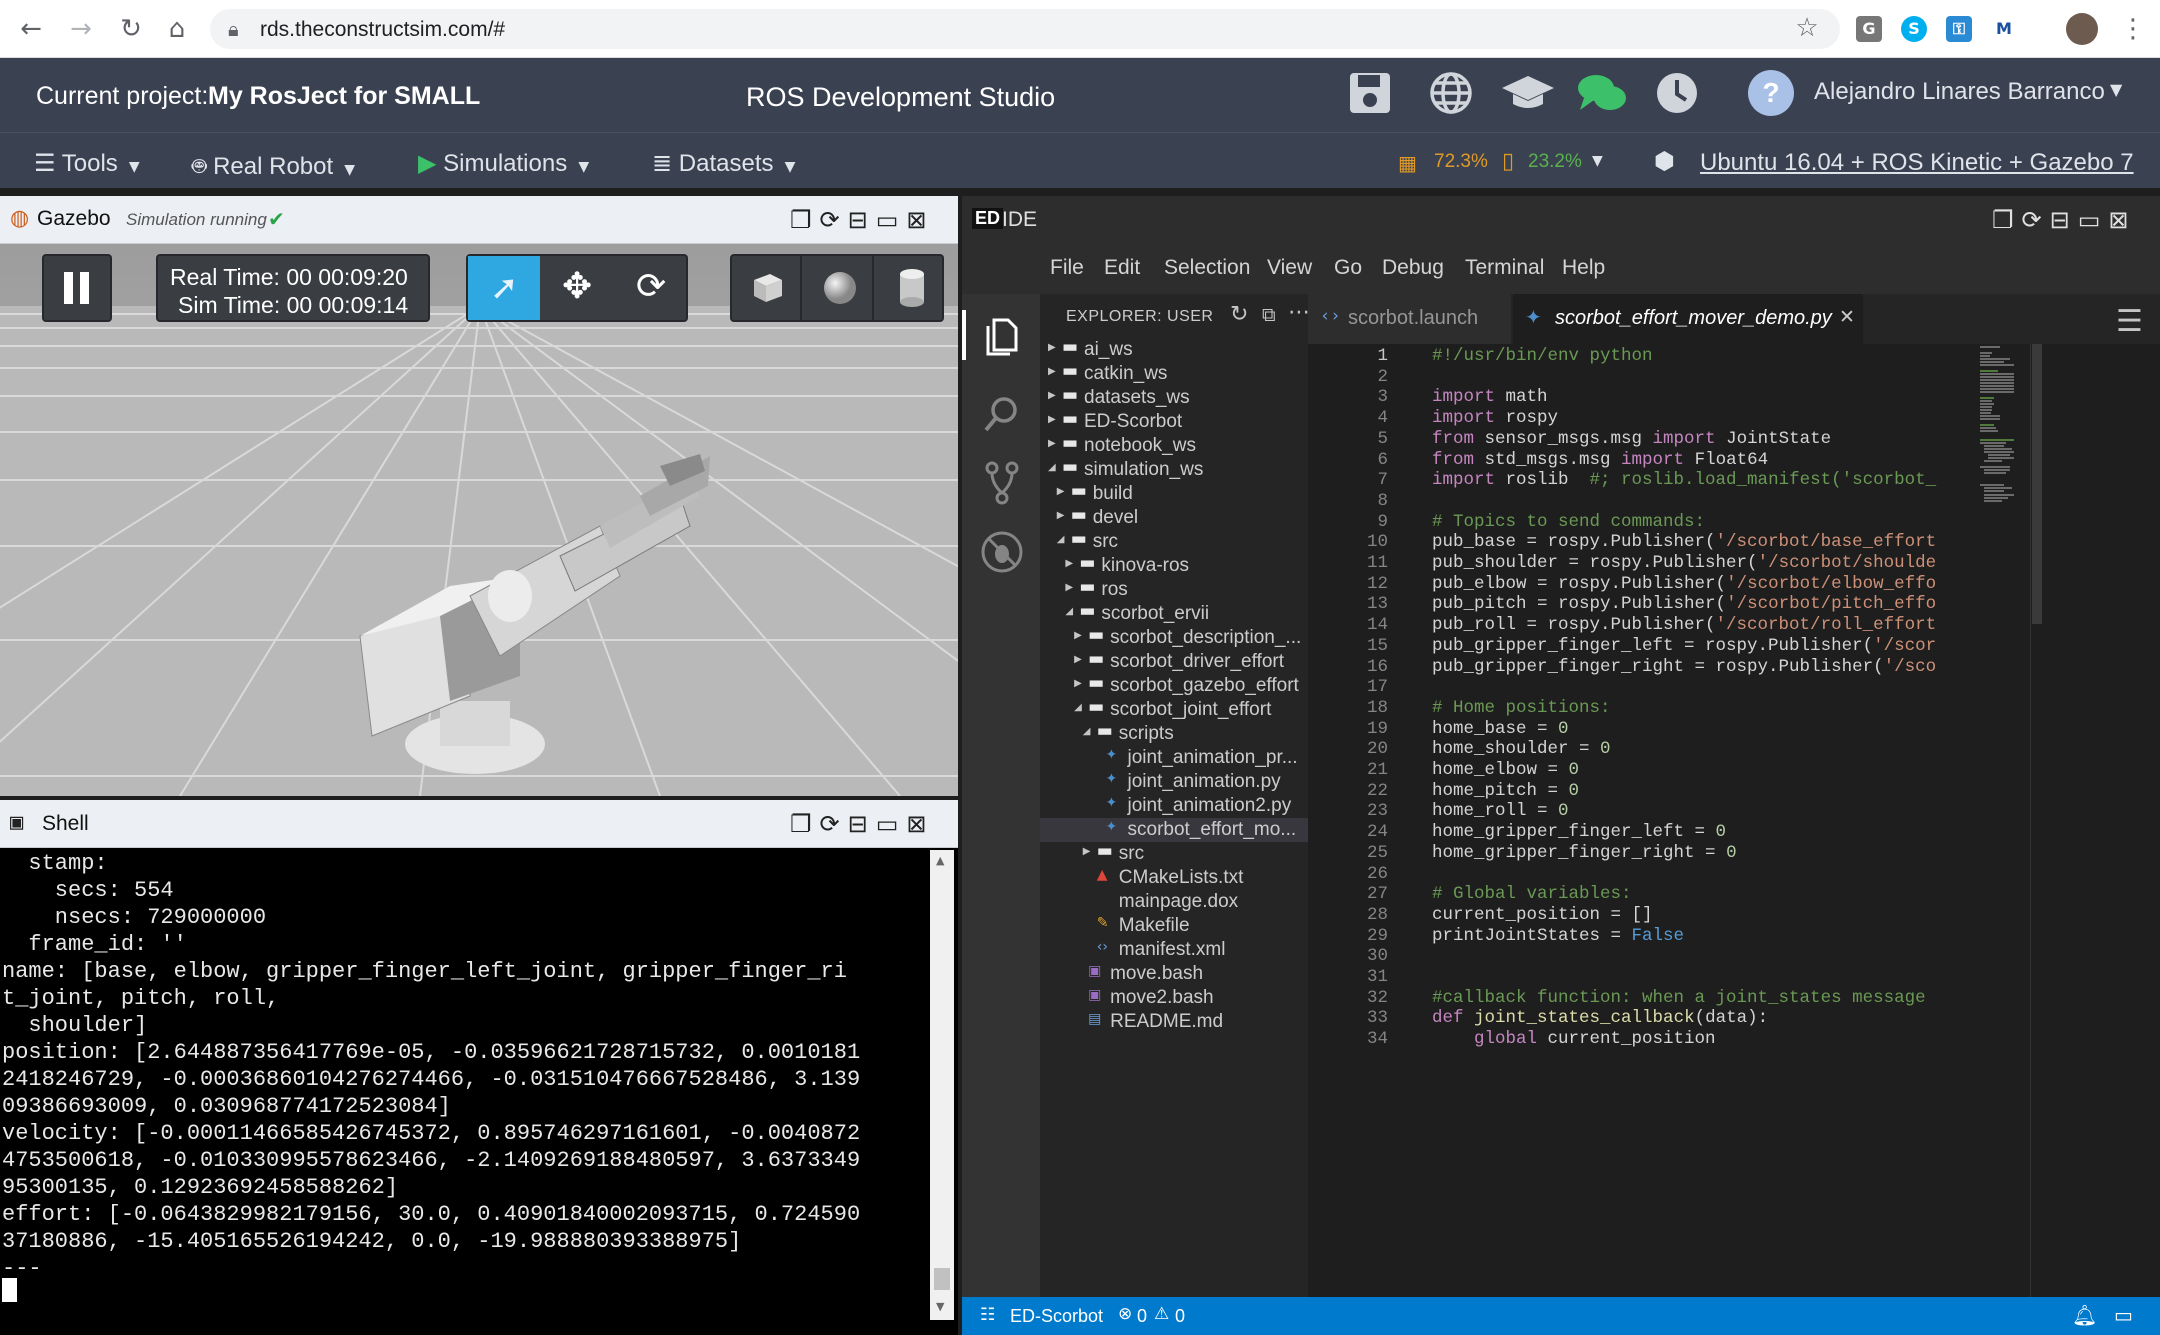 This screenshot has height=1335, width=2160. Describe the element at coordinates (1914, 29) in the screenshot. I see `skype-icon: S` at that location.